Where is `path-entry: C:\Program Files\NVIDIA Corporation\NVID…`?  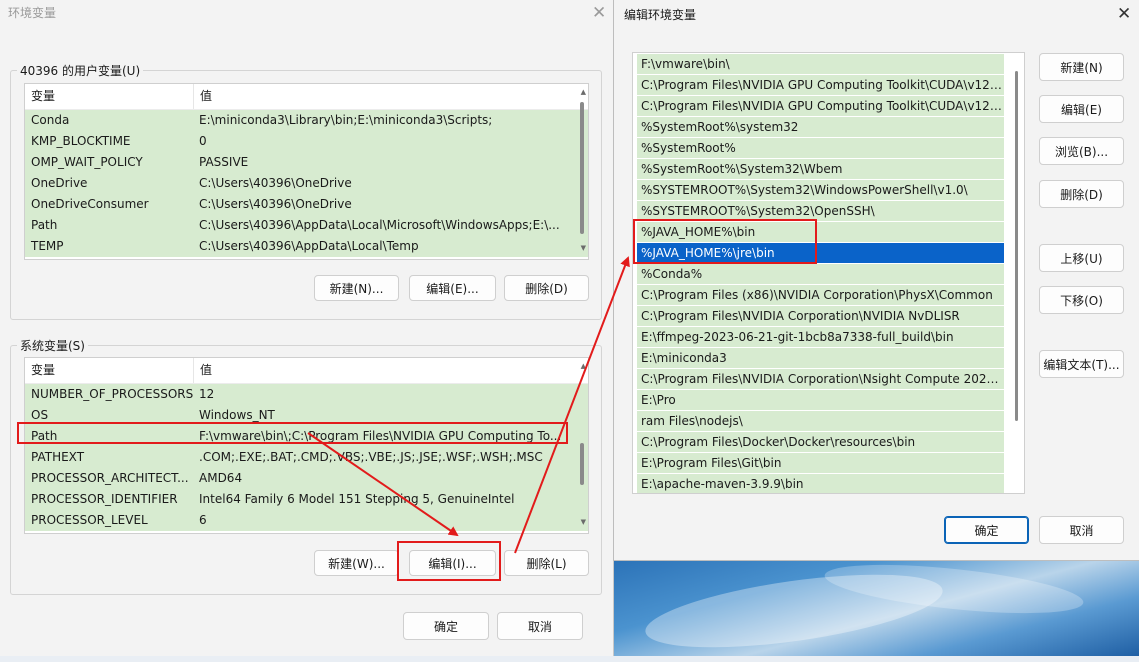
path-entry: C:\Program Files\NVIDIA Corporation\NVID… is located at coordinates (820, 316).